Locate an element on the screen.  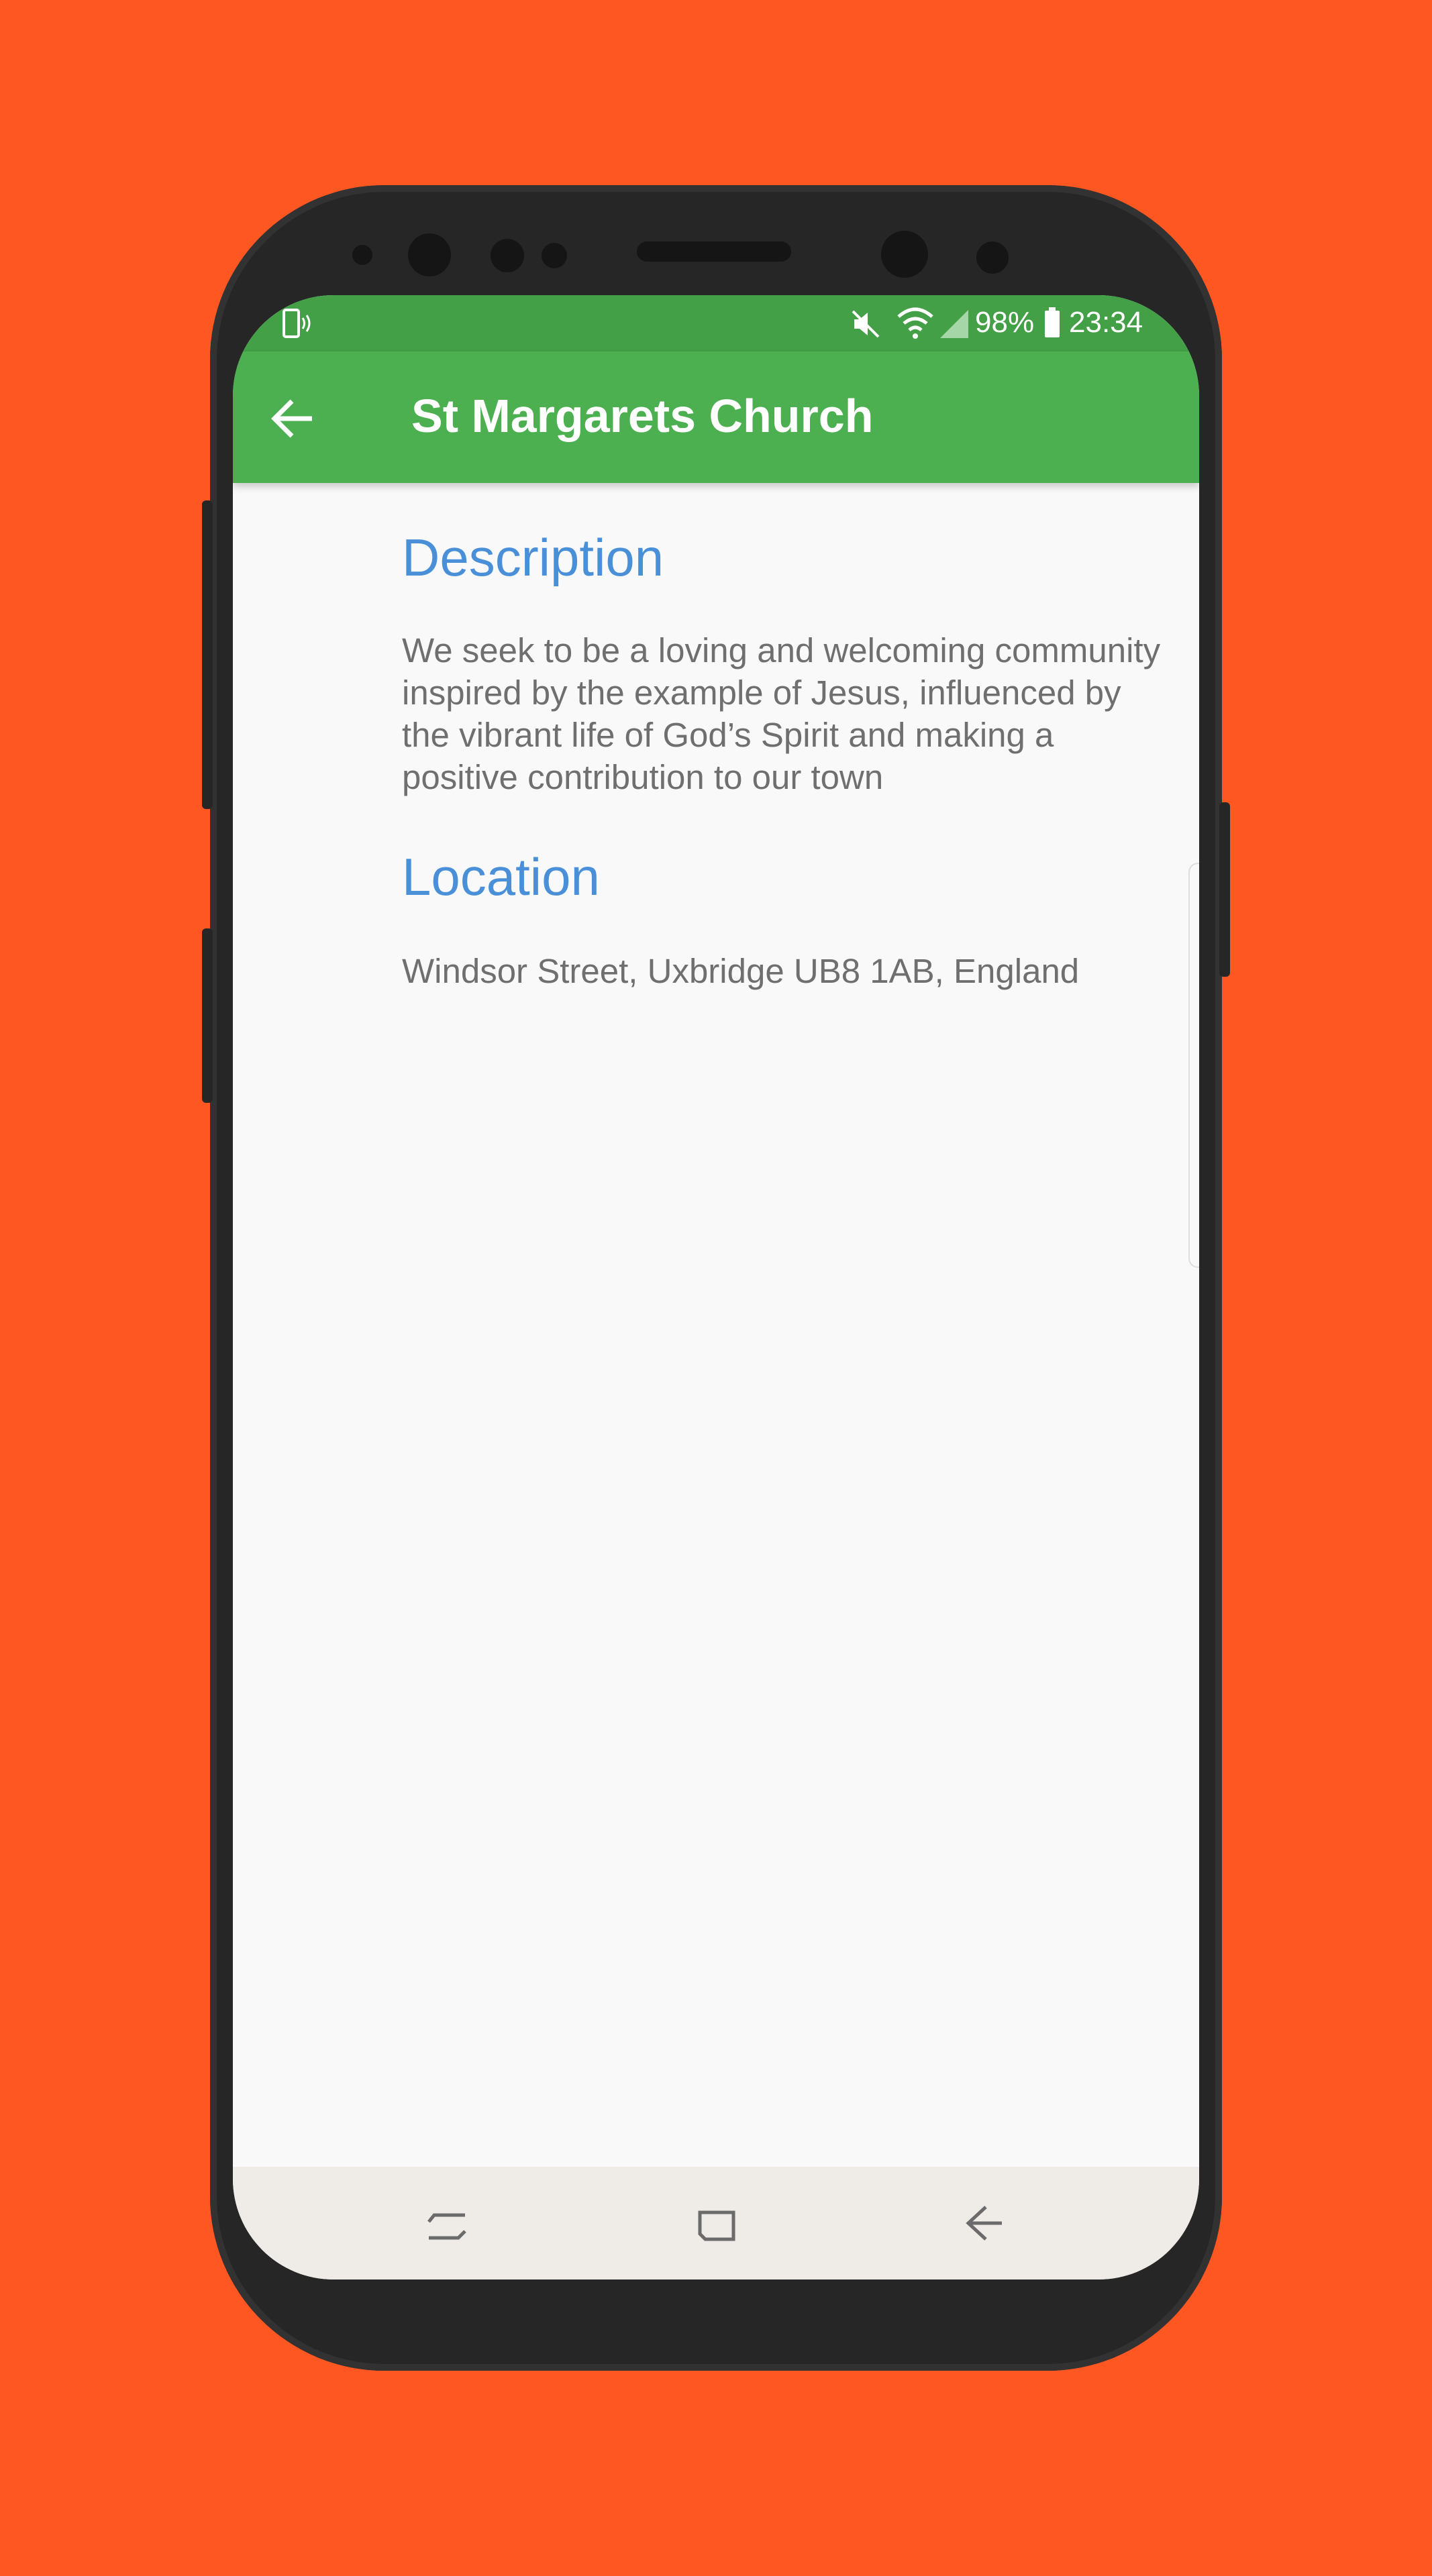
navigation-bar is located at coordinates (716, 2223).